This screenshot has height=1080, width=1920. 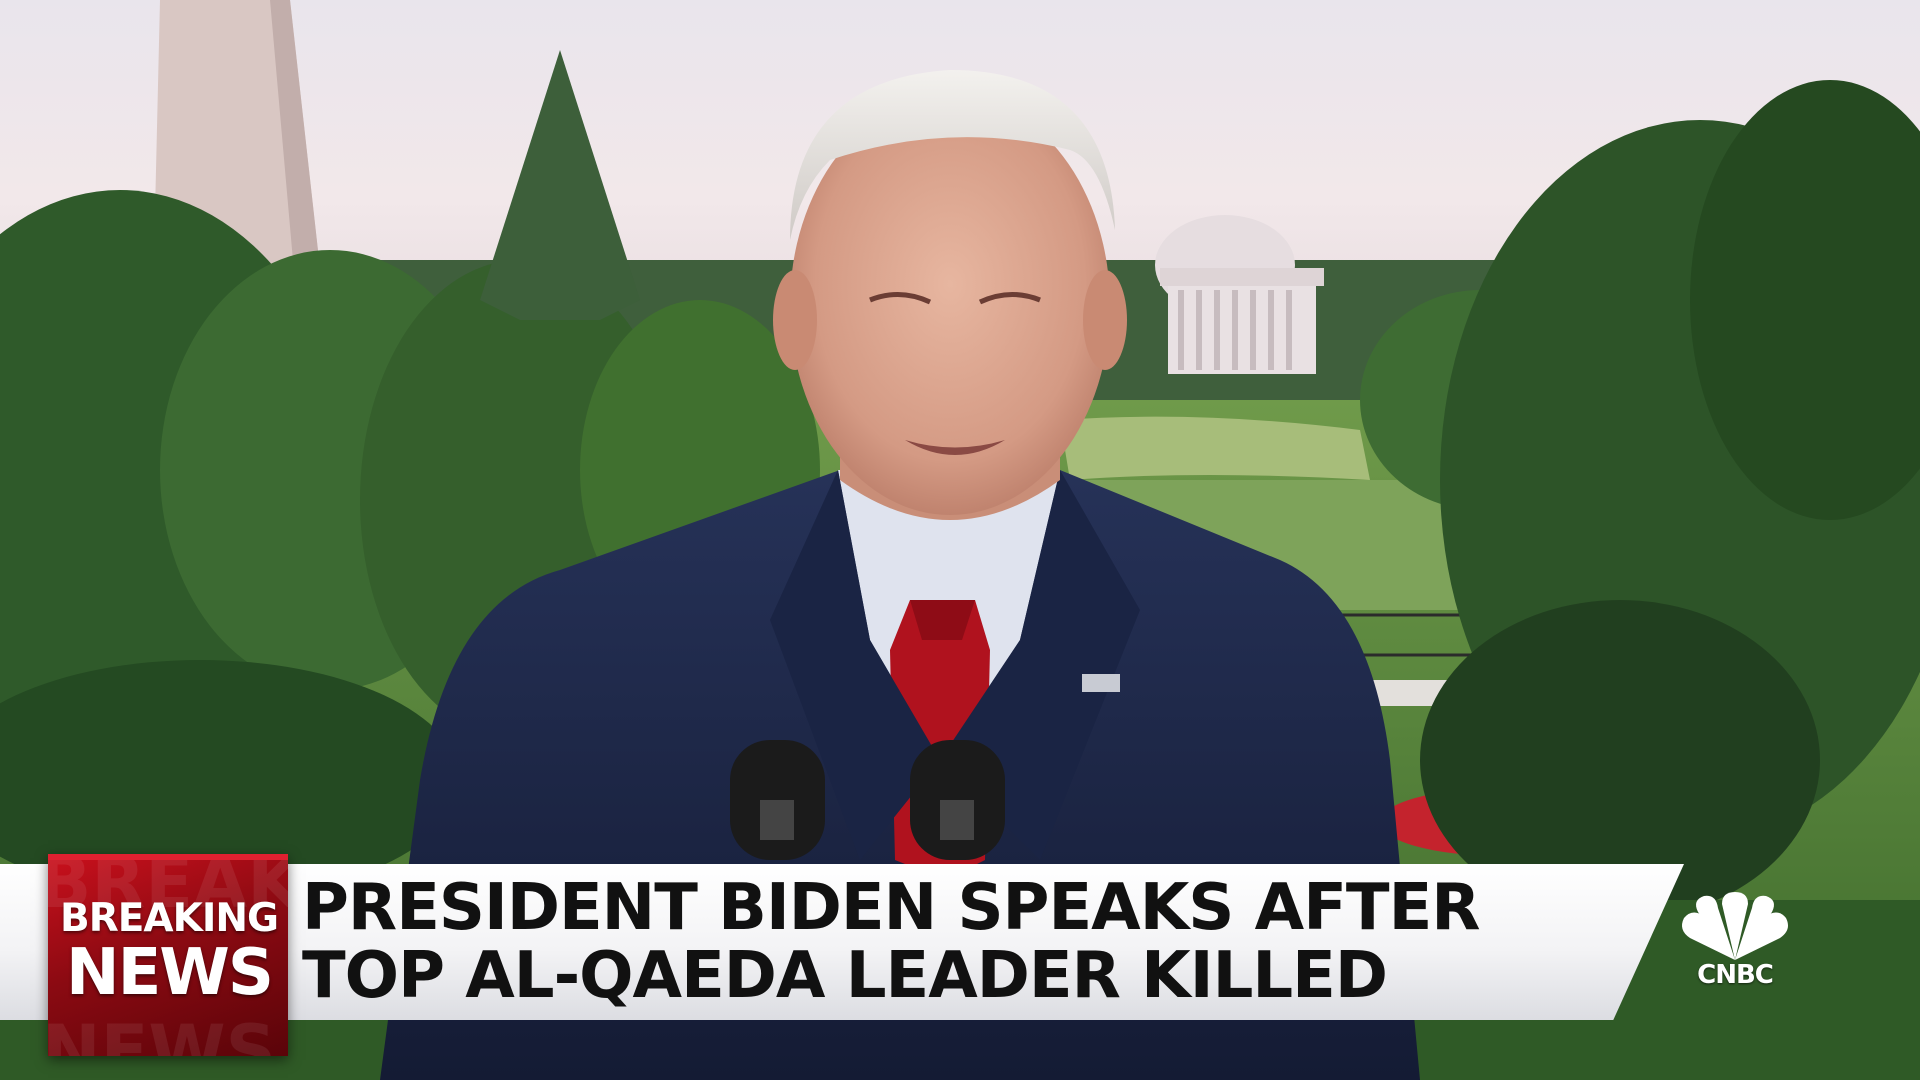 What do you see at coordinates (1101, 683) in the screenshot?
I see `flag-pin` at bounding box center [1101, 683].